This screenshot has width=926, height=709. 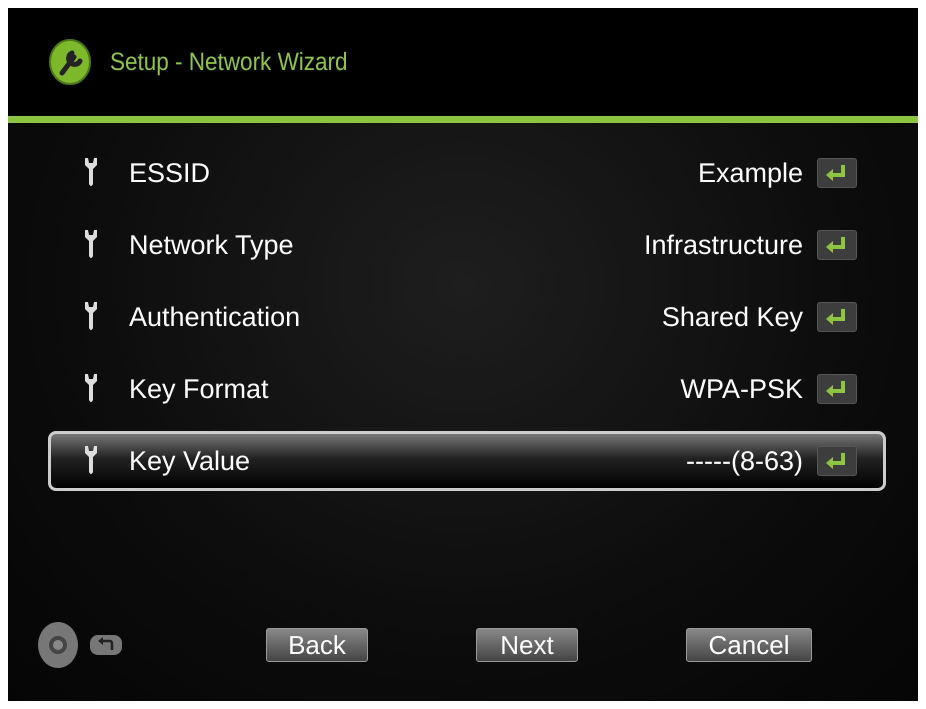 I want to click on setting-value: Infrastructure, so click(x=723, y=245).